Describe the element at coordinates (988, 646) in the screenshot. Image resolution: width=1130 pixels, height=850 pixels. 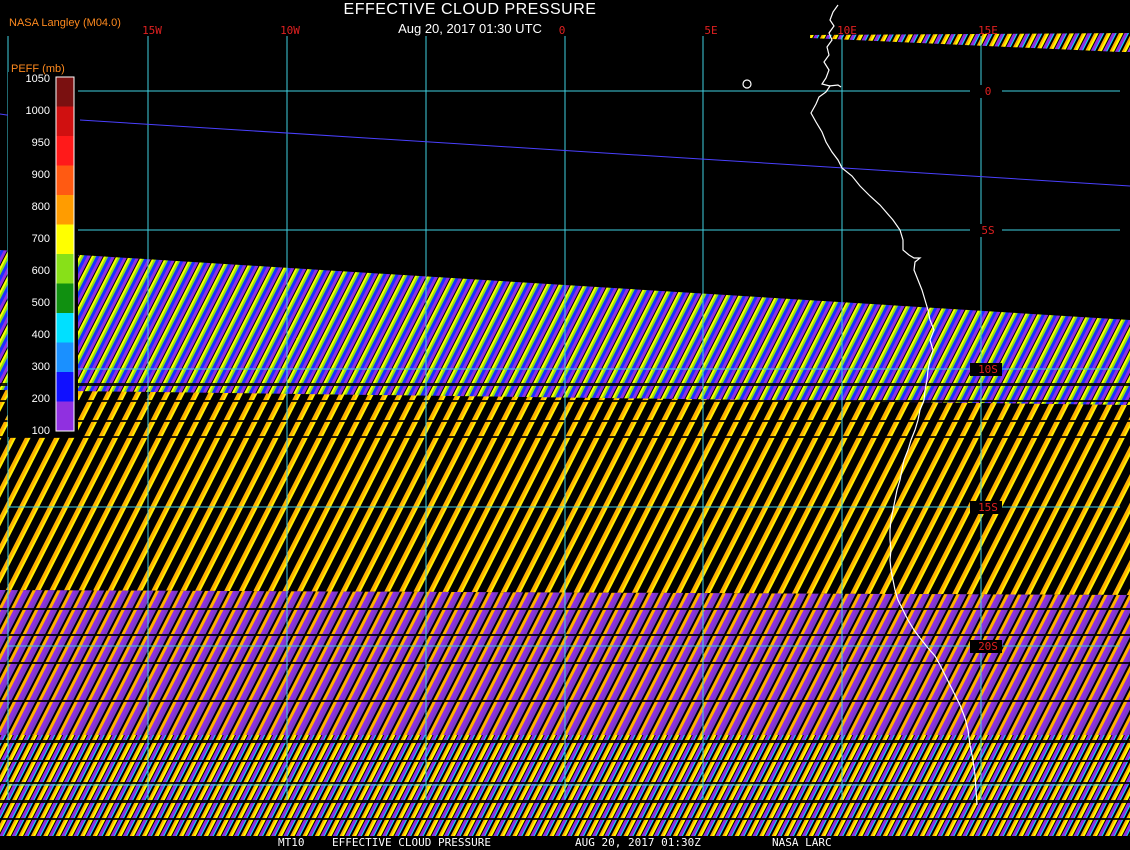
I see `latitude-label: 20S` at that location.